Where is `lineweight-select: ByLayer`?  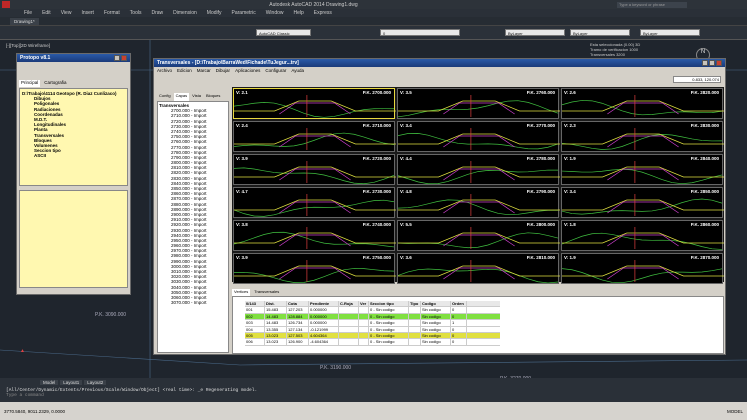
lineweight-select: ByLayer is located at coordinates (670, 32).